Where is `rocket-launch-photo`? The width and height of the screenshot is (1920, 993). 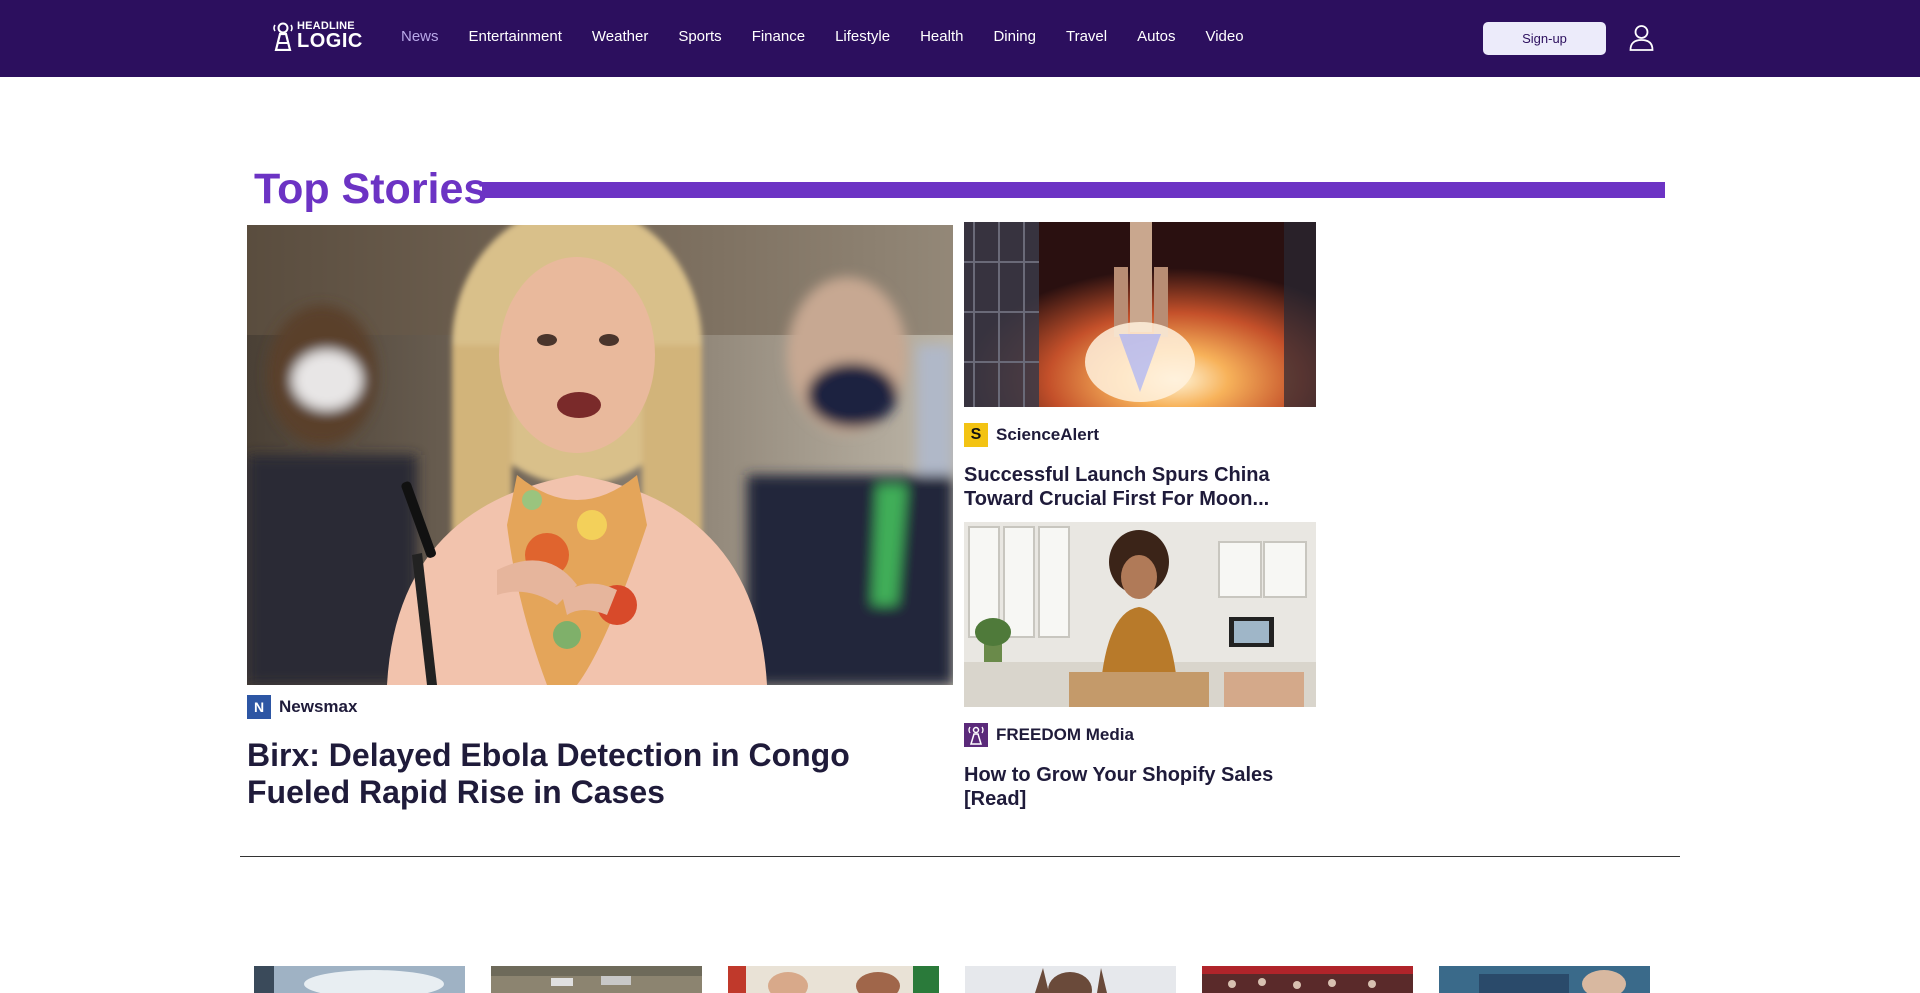
rocket-launch-photo is located at coordinates (1140, 314).